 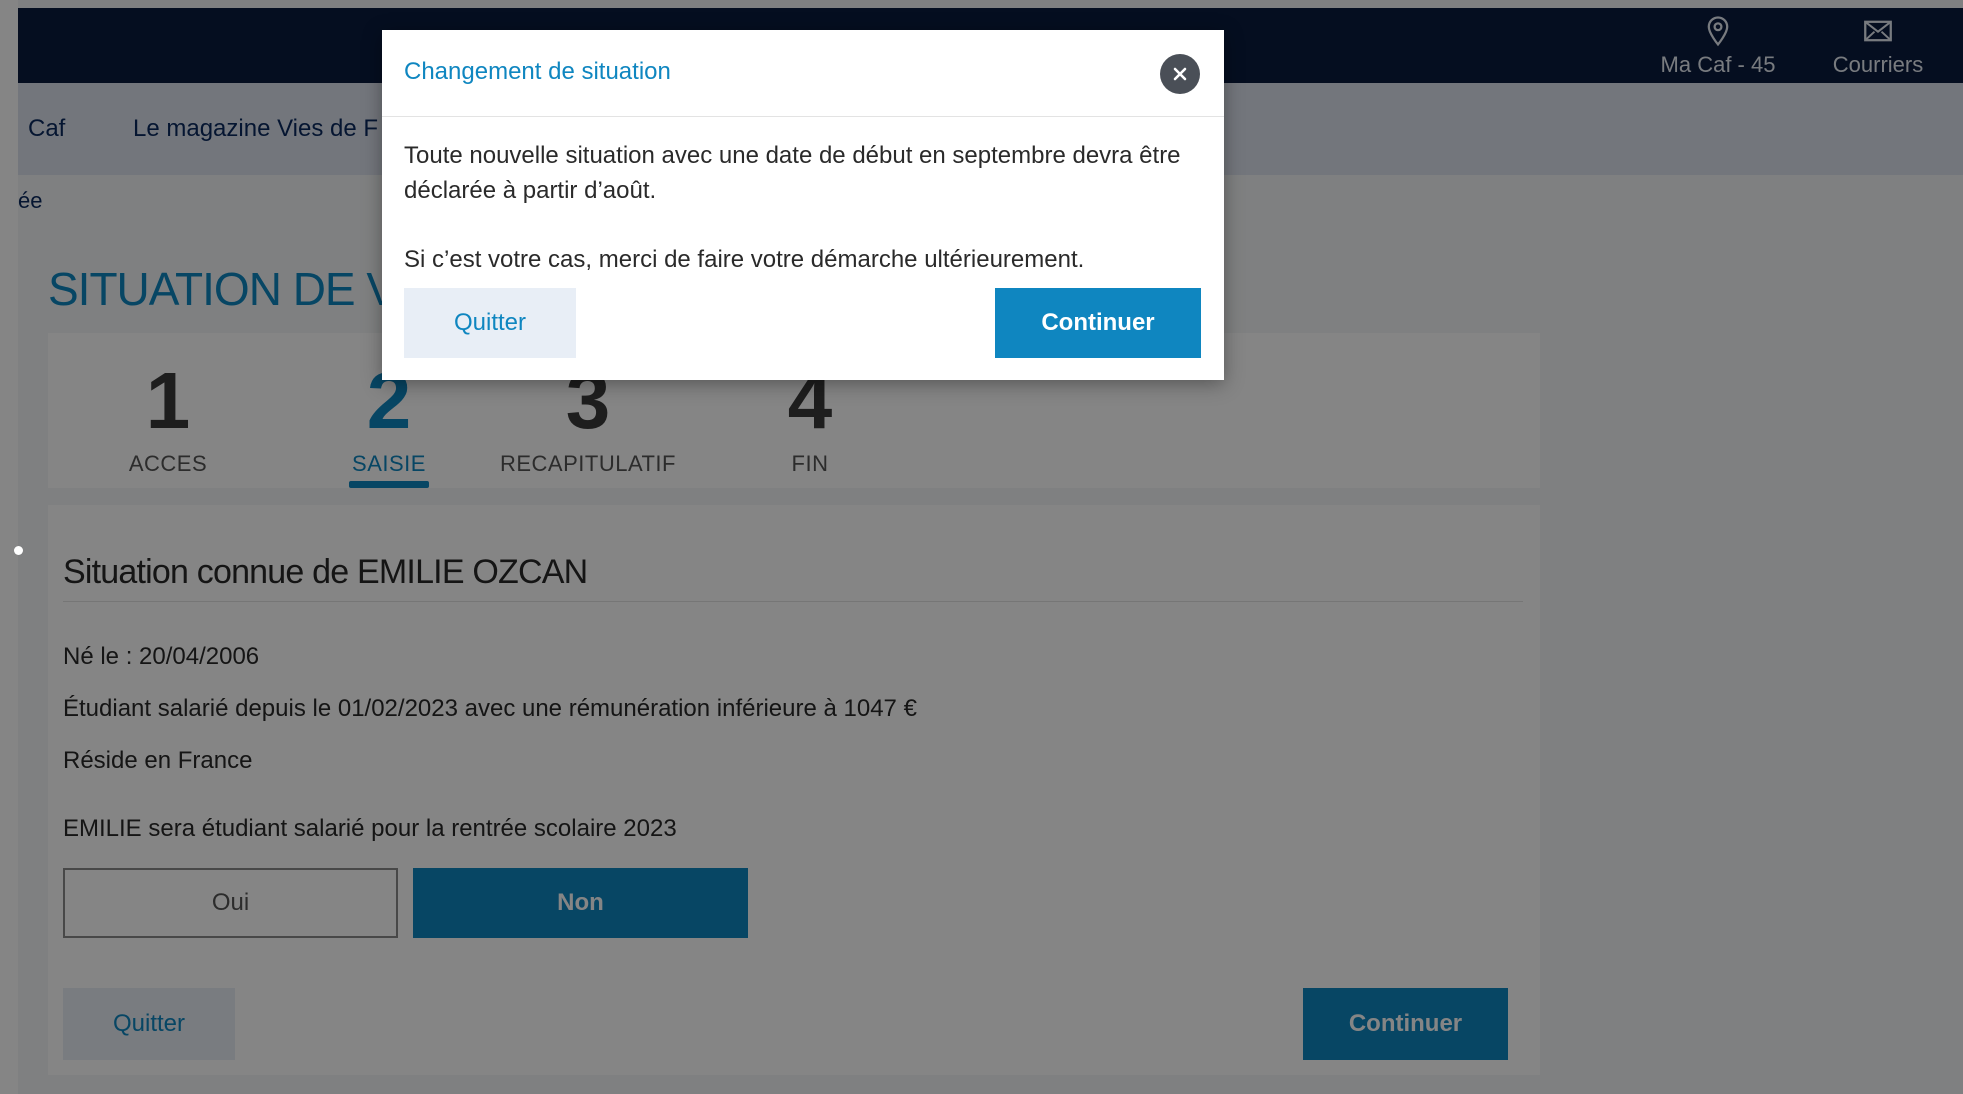 I want to click on edge-marker, so click(x=18, y=550).